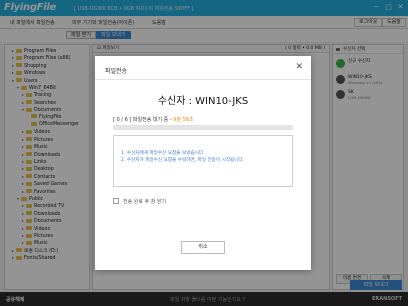  I want to click on recipient-label: 수신자 : WIN10-JKS, so click(203, 101).